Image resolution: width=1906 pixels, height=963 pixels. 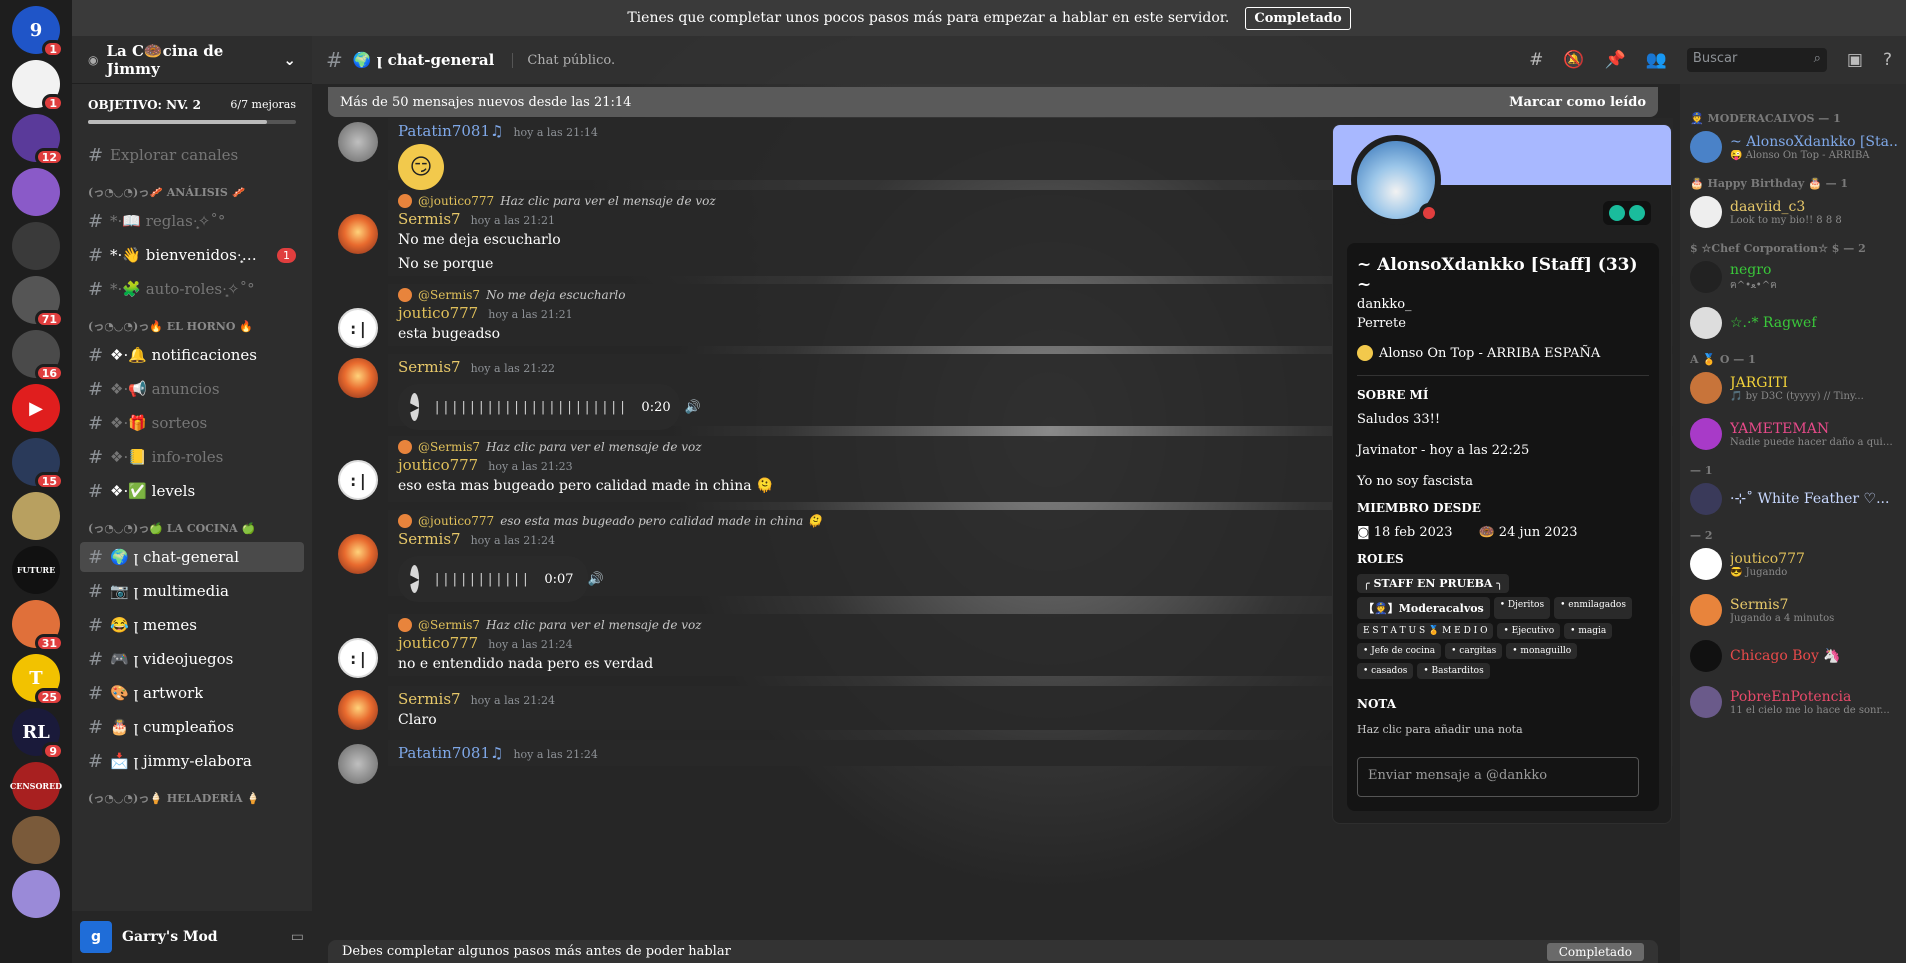 I want to click on server-icon-face: 71, so click(x=38, y=302).